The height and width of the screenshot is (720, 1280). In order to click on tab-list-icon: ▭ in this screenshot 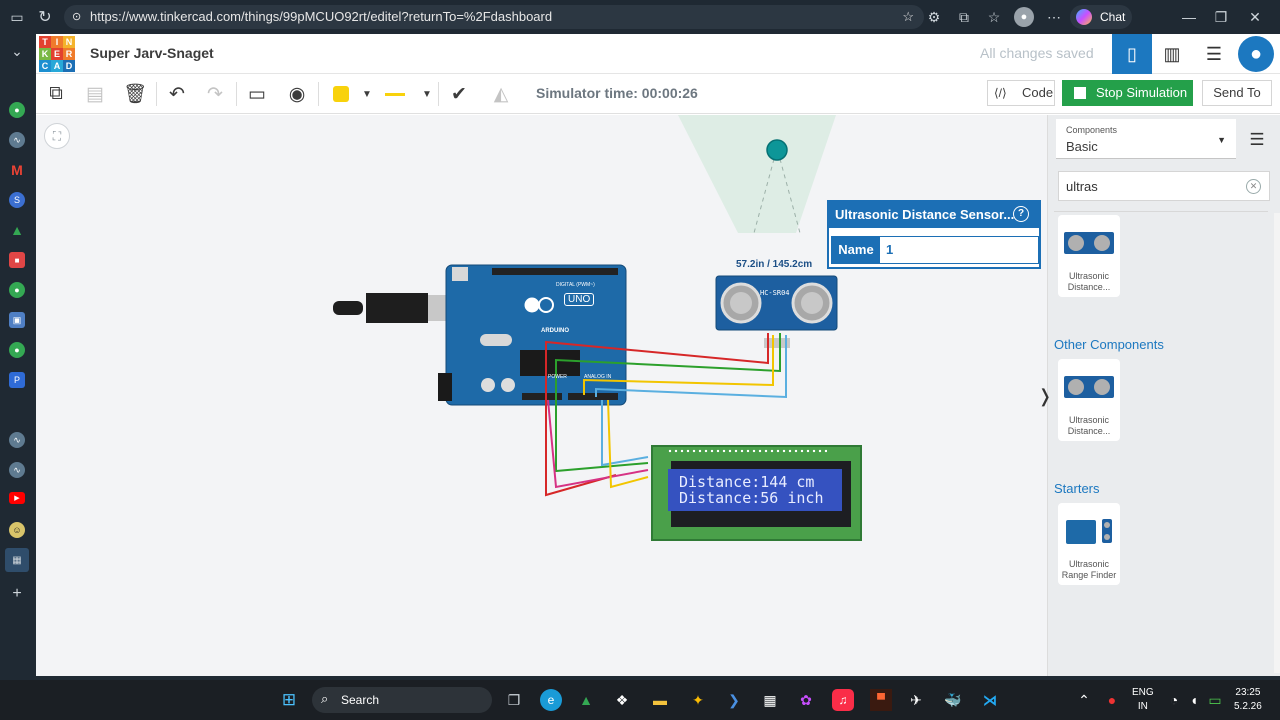, I will do `click(17, 17)`.